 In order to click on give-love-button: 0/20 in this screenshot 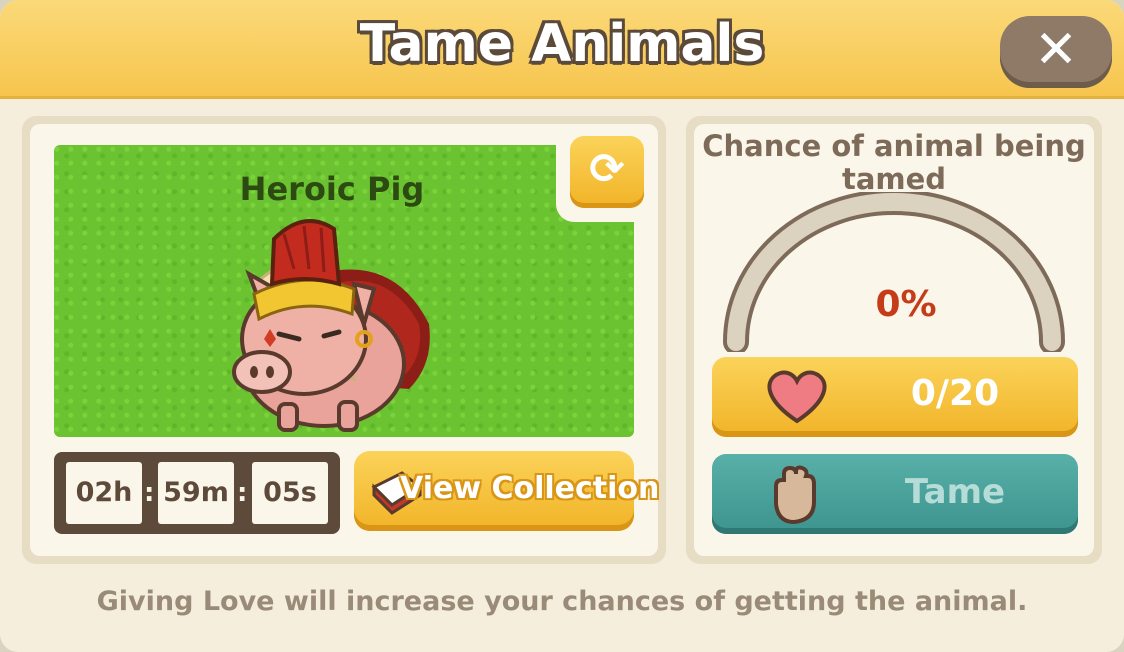, I will do `click(895, 397)`.